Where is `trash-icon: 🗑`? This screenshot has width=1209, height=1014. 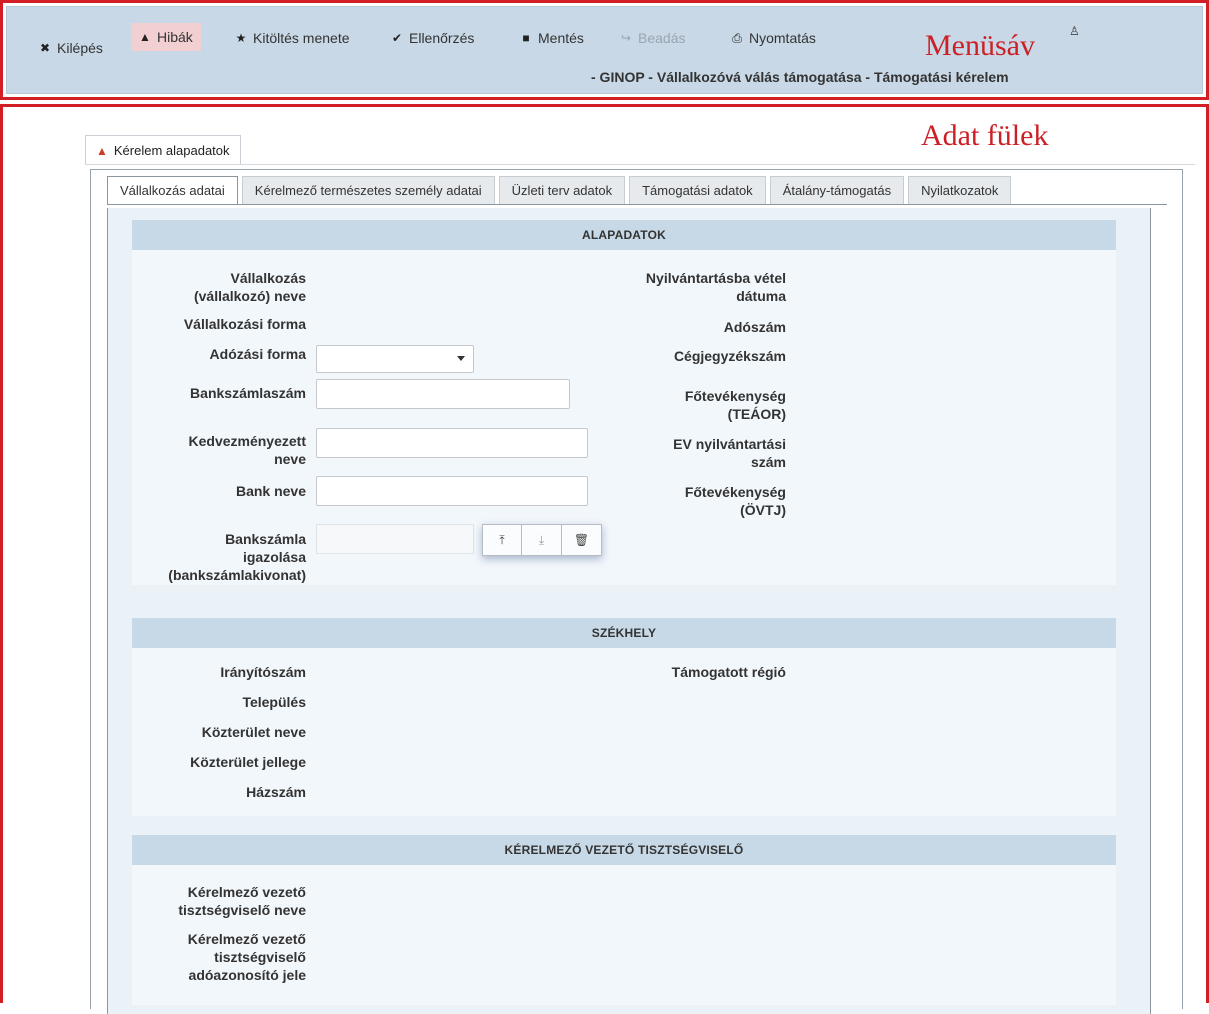
trash-icon: 🗑 is located at coordinates (581, 540).